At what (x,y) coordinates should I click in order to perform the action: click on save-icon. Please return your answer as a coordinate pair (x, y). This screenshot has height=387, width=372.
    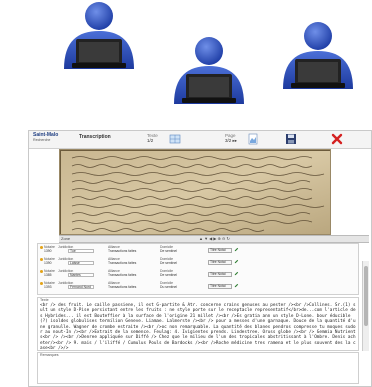
    Looking at the image, I should click on (291, 139).